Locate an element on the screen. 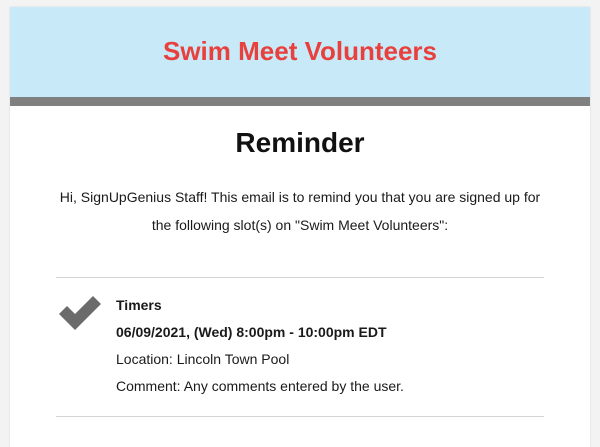 The image size is (600, 447). slot-title: Timers is located at coordinates (139, 305).